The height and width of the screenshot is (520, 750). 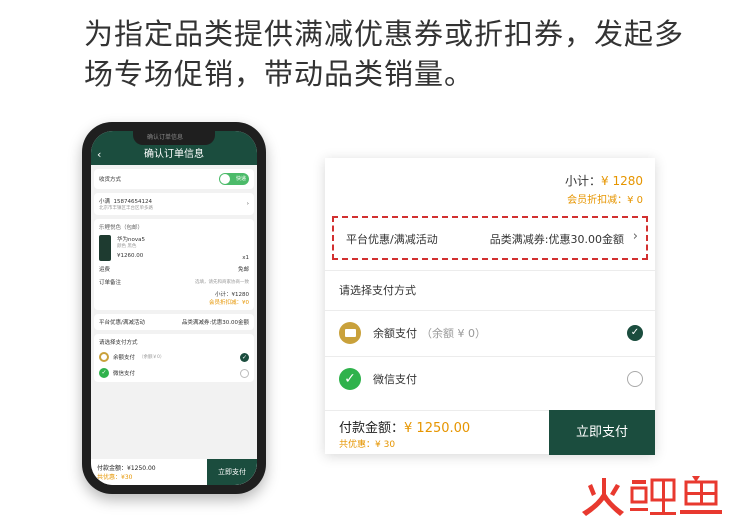 What do you see at coordinates (395, 379) in the screenshot?
I see `pay-wechat-label: 微信支付` at bounding box center [395, 379].